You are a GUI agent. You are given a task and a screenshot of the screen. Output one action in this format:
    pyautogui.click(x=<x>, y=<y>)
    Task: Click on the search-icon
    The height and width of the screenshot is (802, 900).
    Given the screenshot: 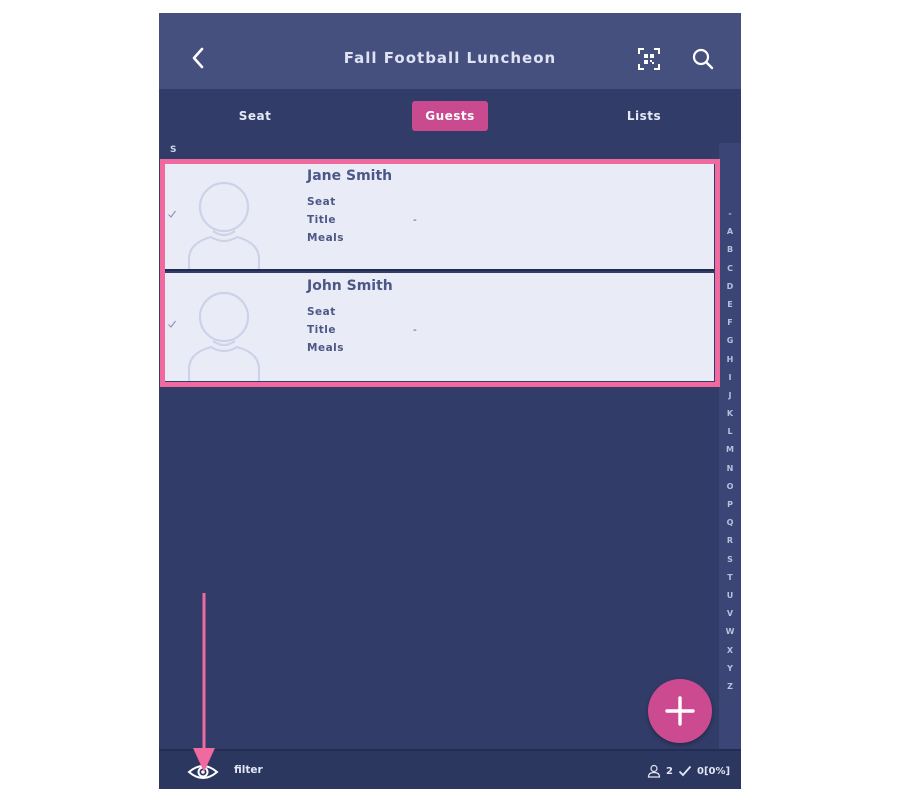 What is the action you would take?
    pyautogui.click(x=703, y=59)
    